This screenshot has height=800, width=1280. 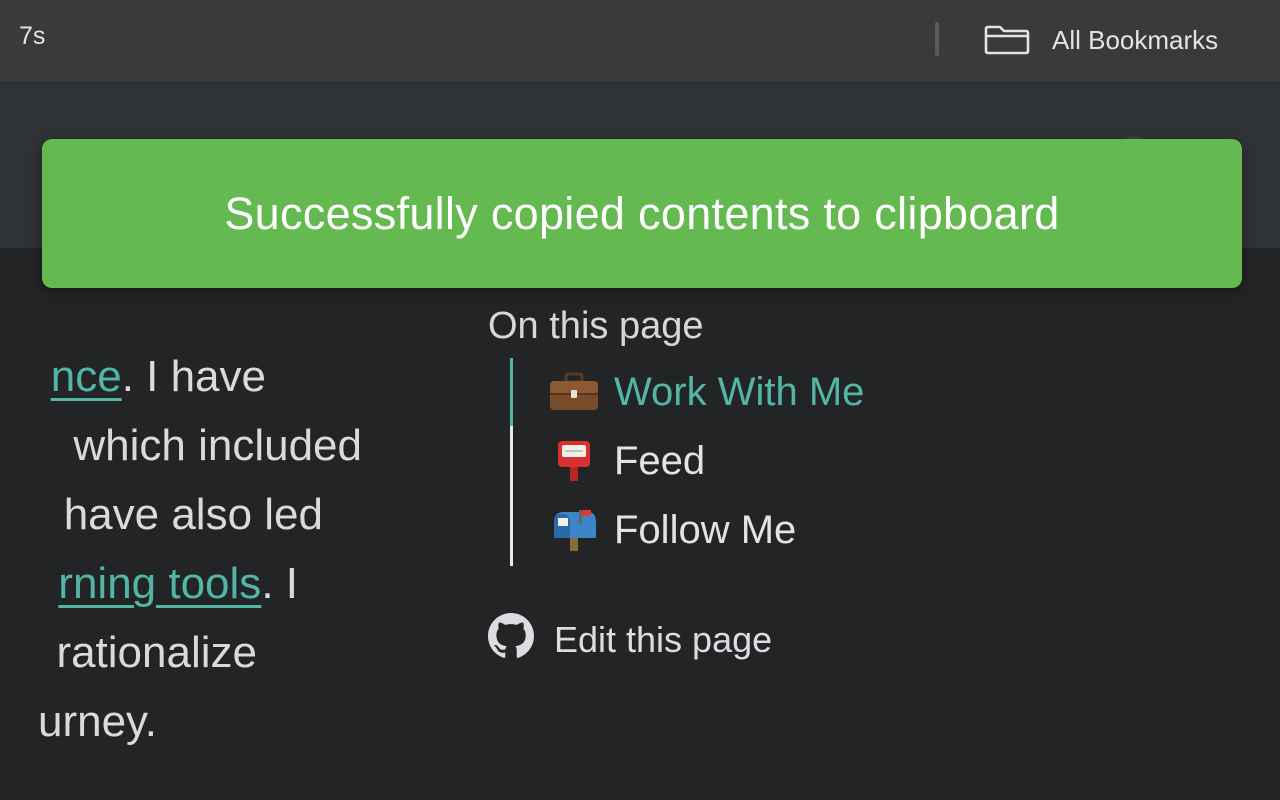 I want to click on text-line: which included, so click(x=235, y=445).